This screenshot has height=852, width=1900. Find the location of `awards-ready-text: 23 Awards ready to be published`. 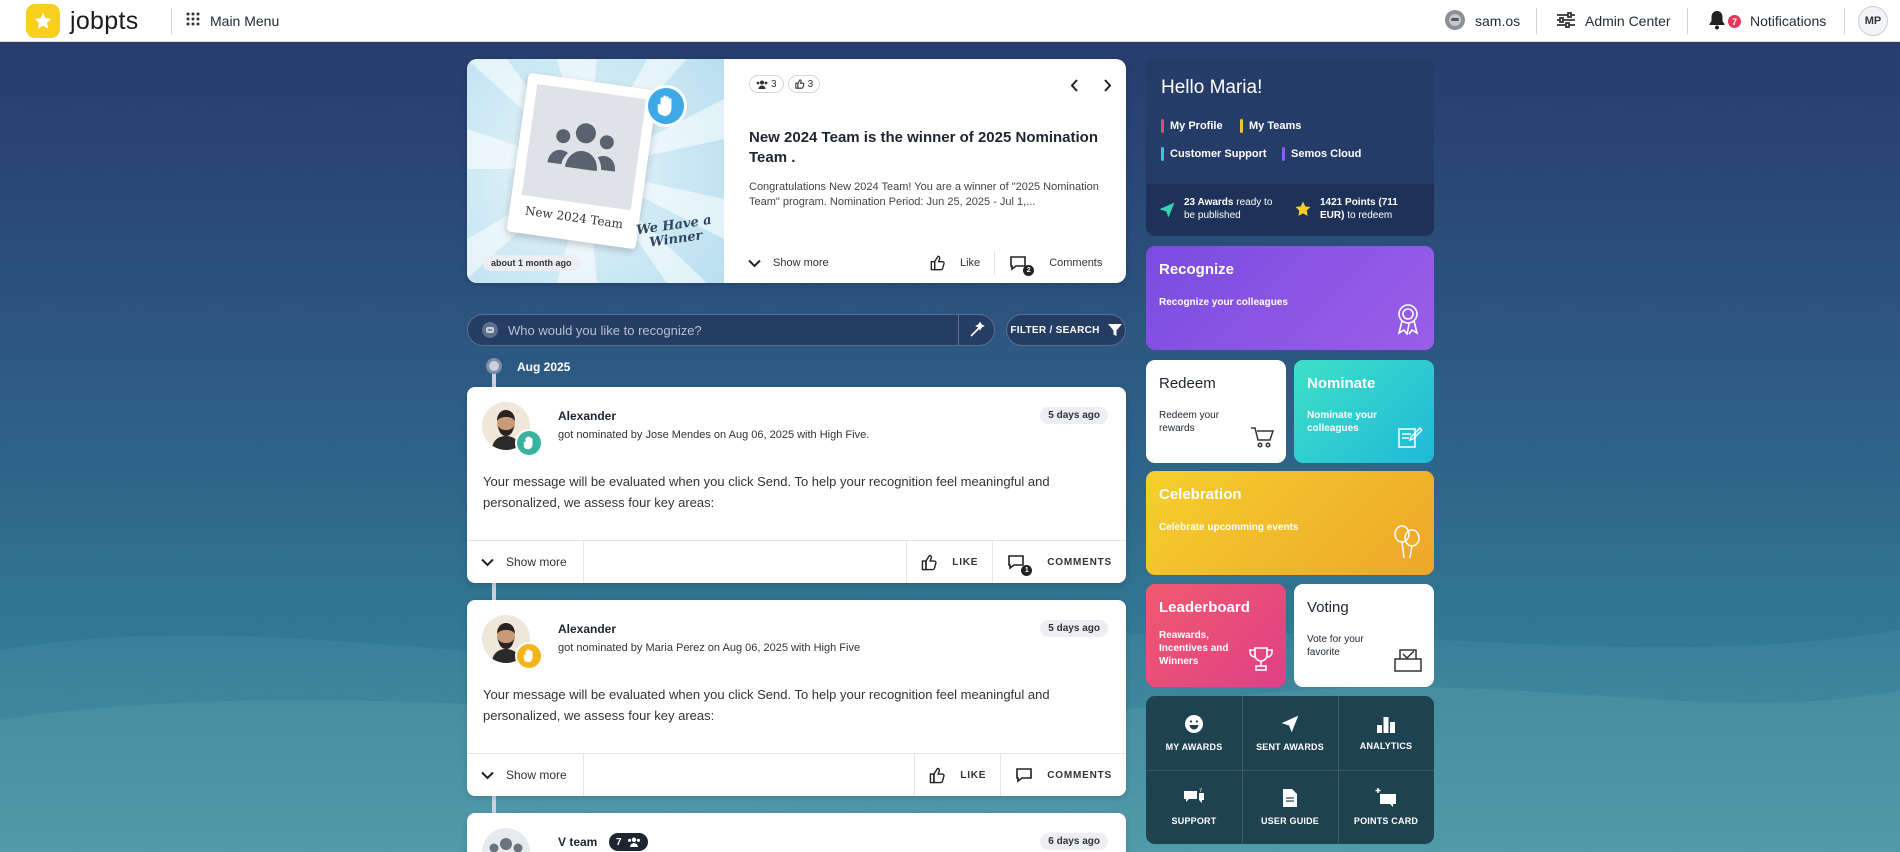

awards-ready-text: 23 Awards ready to be published is located at coordinates (1234, 209).